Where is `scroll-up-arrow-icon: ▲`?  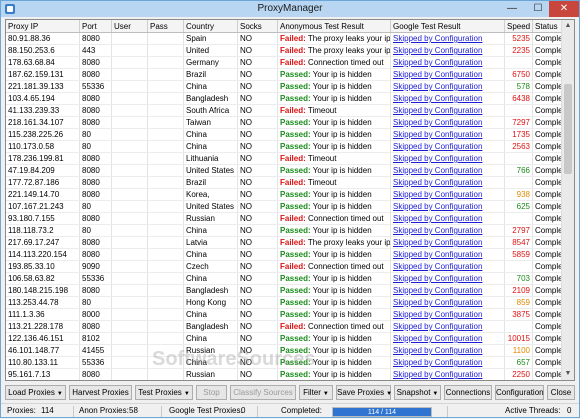 scroll-up-arrow-icon: ▲ is located at coordinates (568, 26).